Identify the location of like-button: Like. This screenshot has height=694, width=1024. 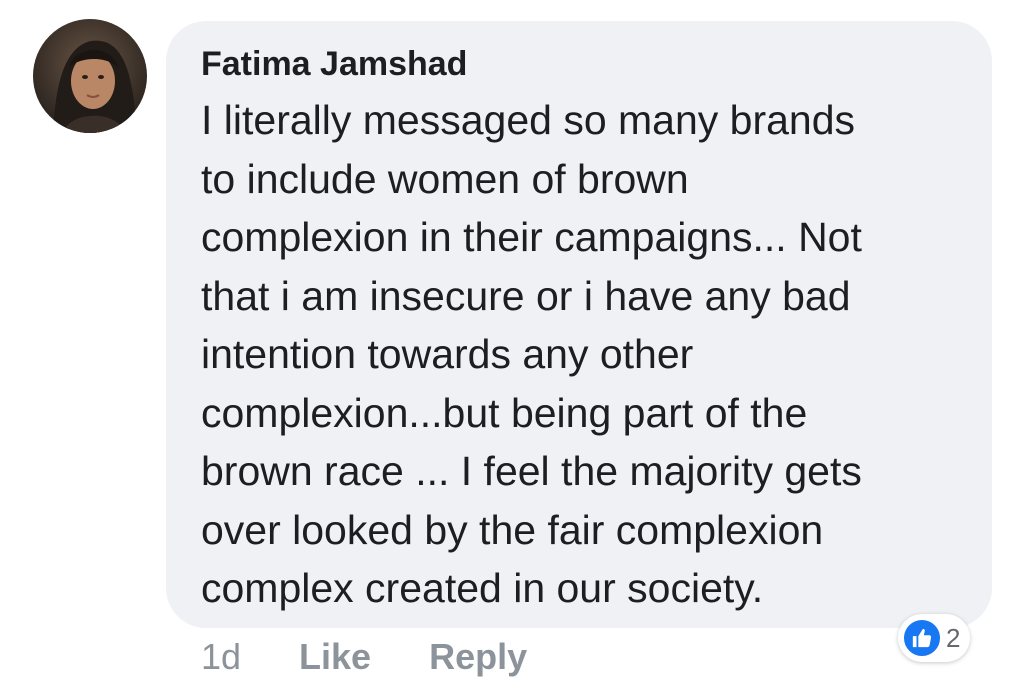
(335, 657).